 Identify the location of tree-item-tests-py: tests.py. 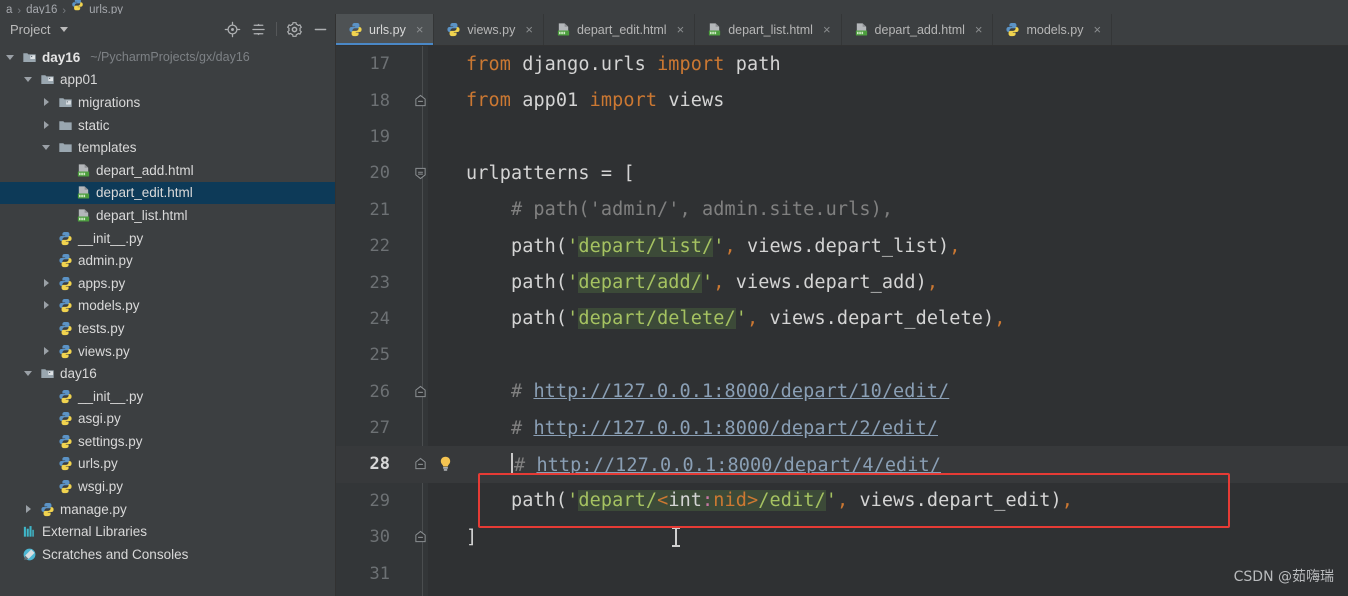
(167, 328).